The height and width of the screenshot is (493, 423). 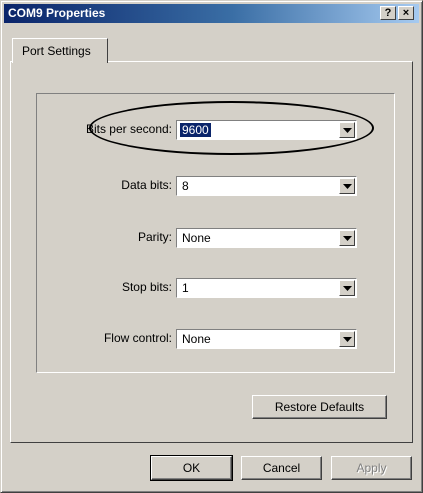 I want to click on stop-bits-value: 1, so click(x=185, y=288).